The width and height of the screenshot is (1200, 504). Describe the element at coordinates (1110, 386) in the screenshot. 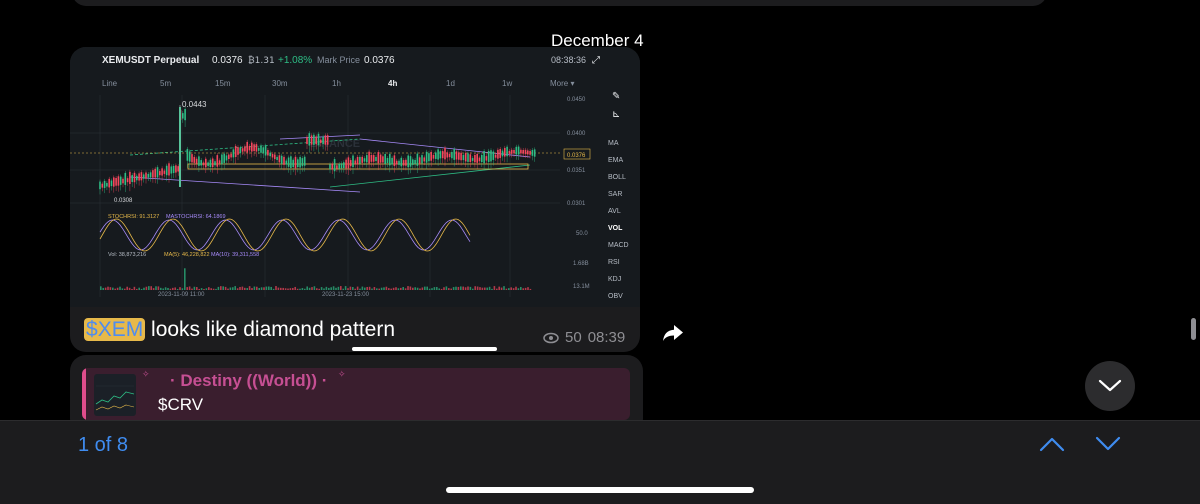

I see `scroll-to-bottom-button` at that location.